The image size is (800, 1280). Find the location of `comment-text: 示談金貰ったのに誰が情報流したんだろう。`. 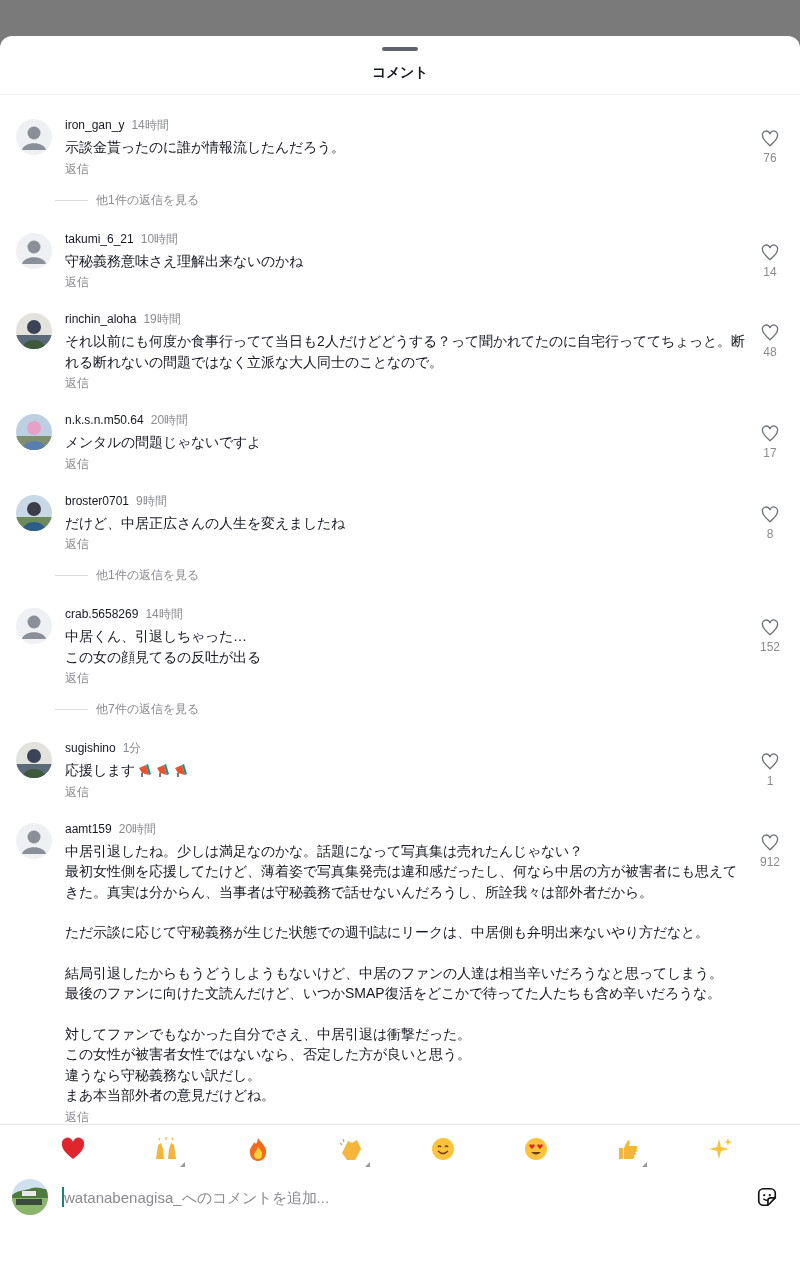

comment-text: 示談金貰ったのに誰が情報流したんだろう。 is located at coordinates (205, 147).